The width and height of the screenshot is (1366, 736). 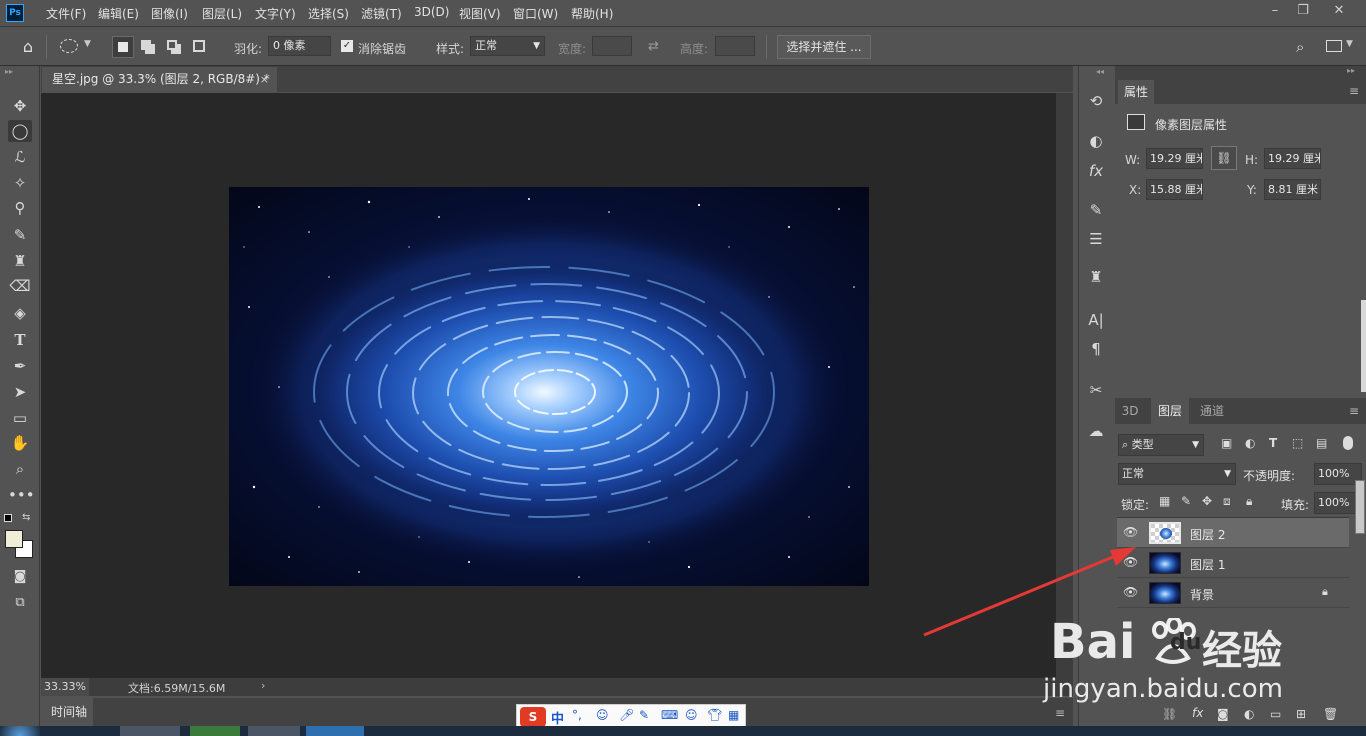 What do you see at coordinates (20, 443) in the screenshot?
I see `hand-tool-icon: ✋` at bounding box center [20, 443].